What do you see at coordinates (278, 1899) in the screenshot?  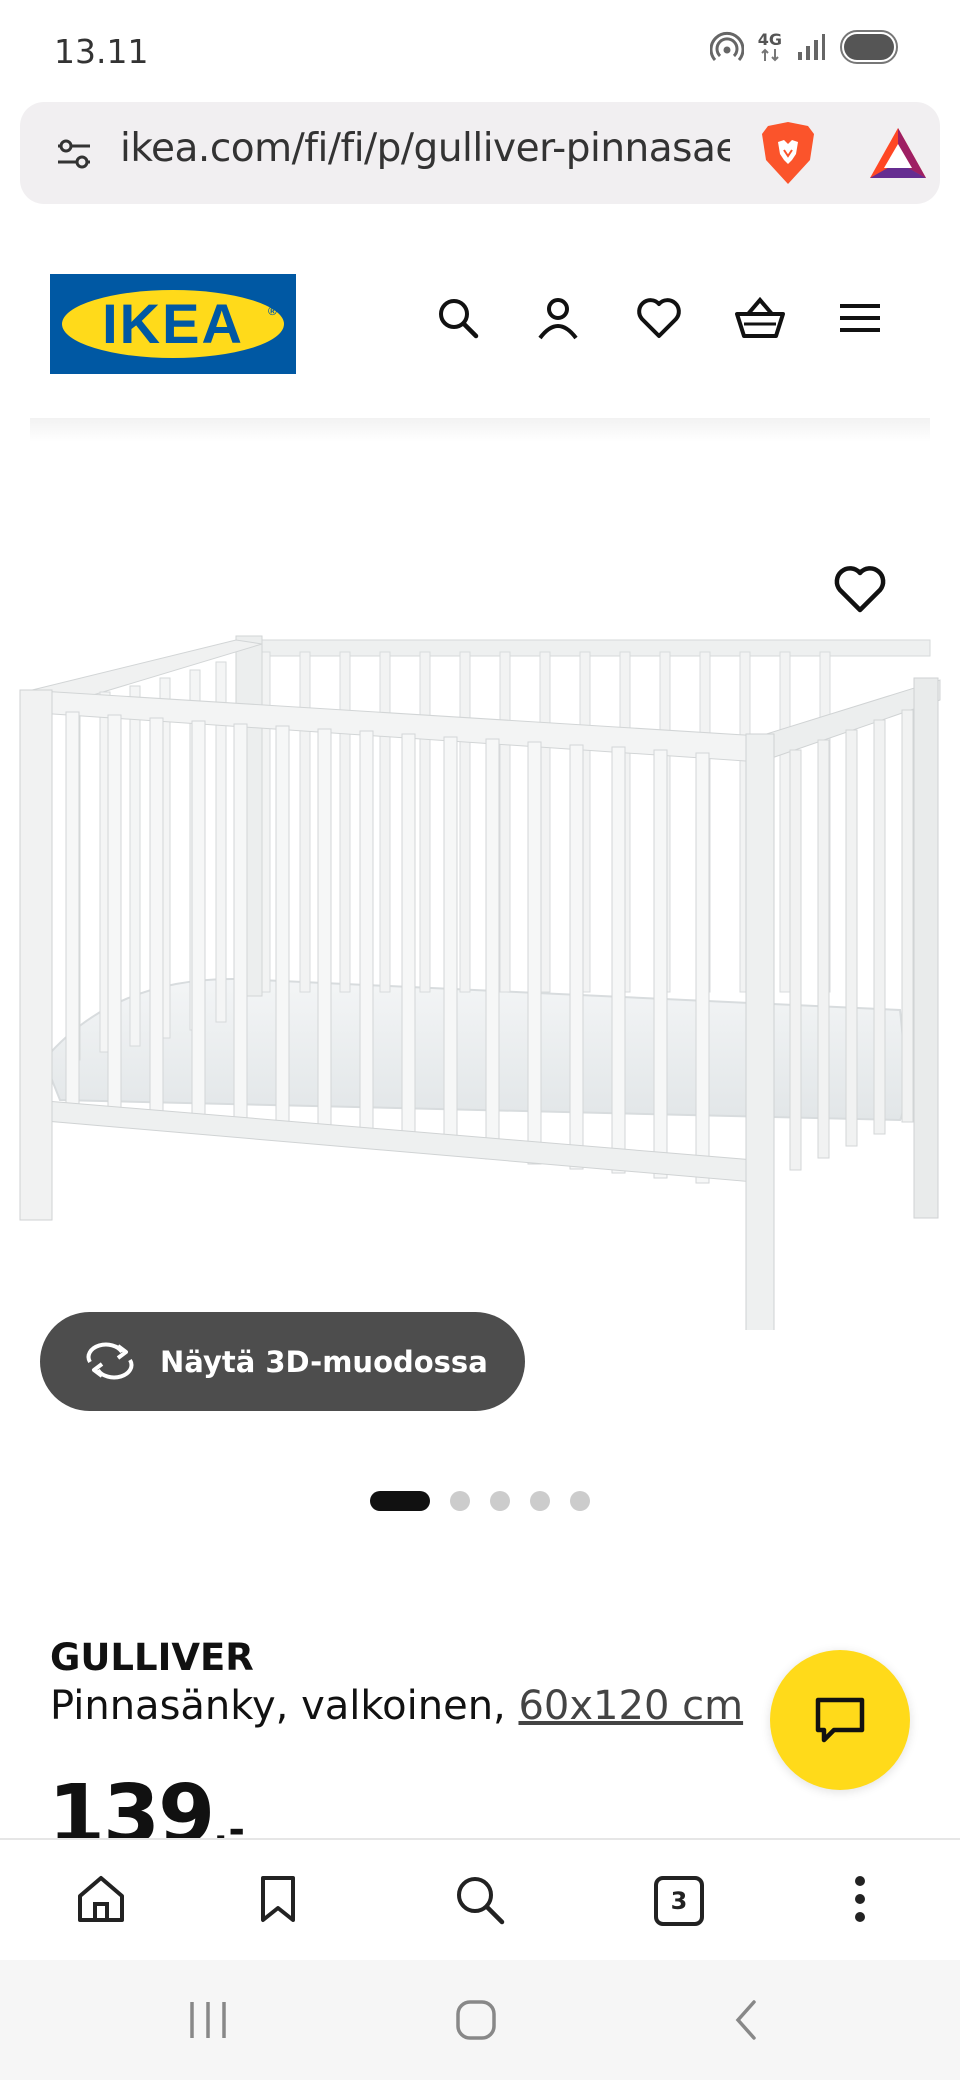 I see `bookmark-icon` at bounding box center [278, 1899].